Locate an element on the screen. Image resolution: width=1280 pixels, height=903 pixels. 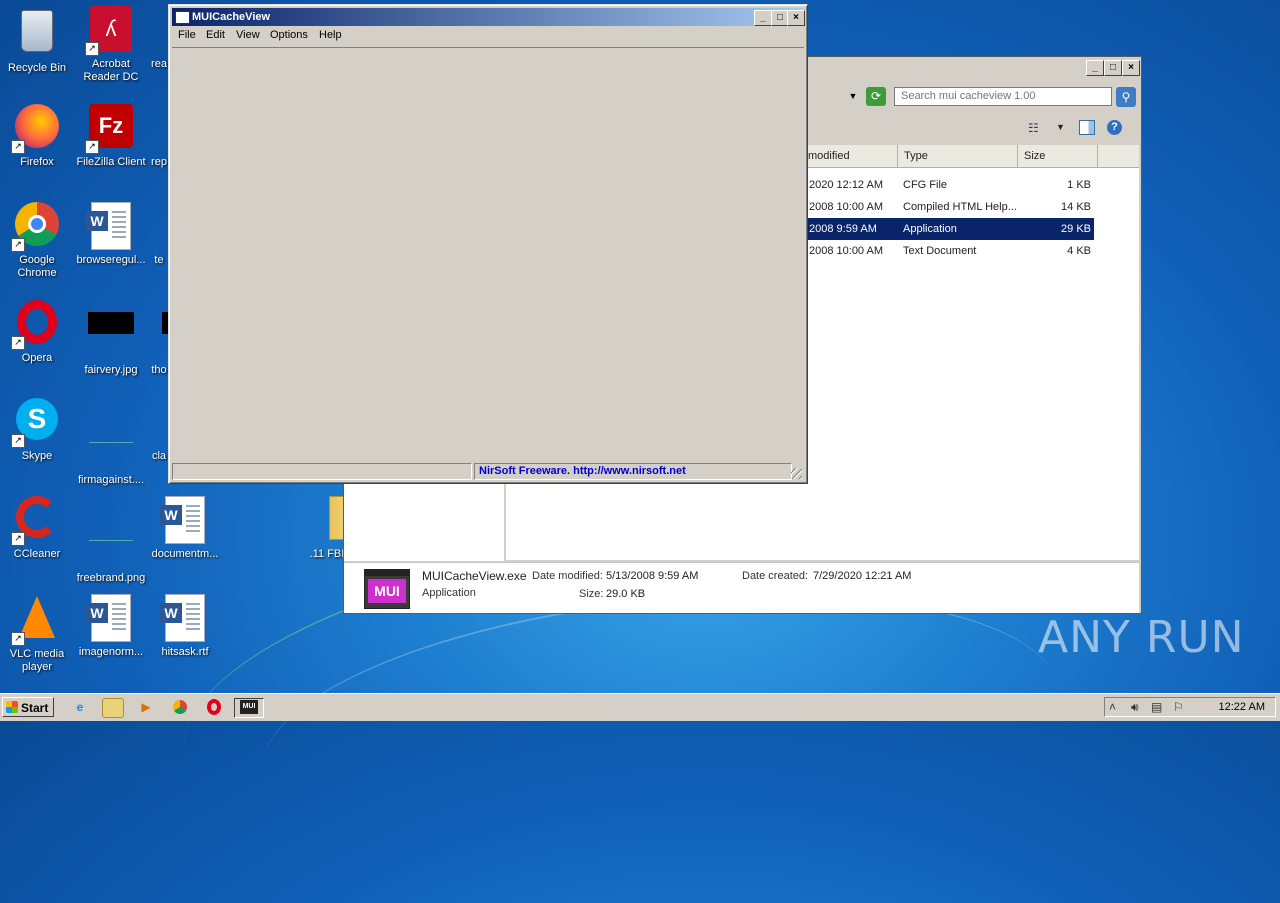
word-document-icon: W is located at coordinates (184, 618).